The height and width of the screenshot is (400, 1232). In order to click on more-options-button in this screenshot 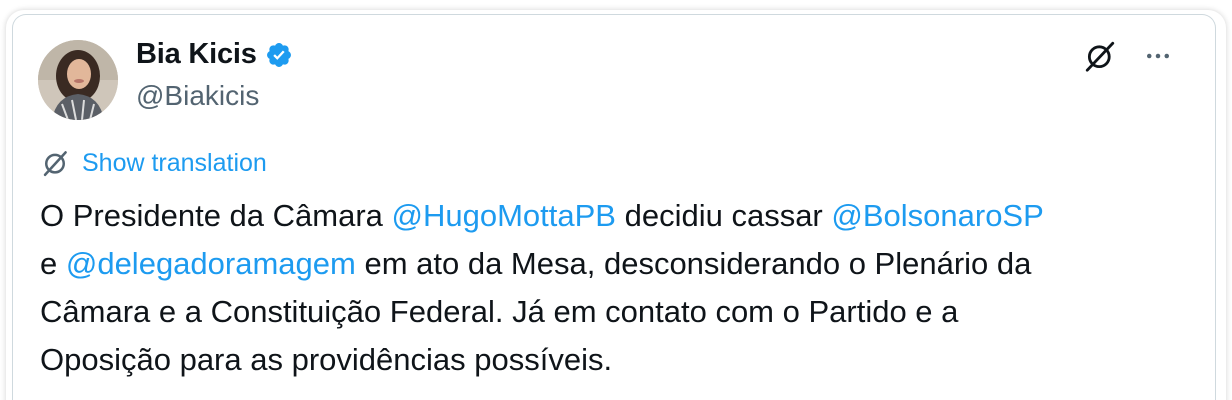, I will do `click(1158, 56)`.